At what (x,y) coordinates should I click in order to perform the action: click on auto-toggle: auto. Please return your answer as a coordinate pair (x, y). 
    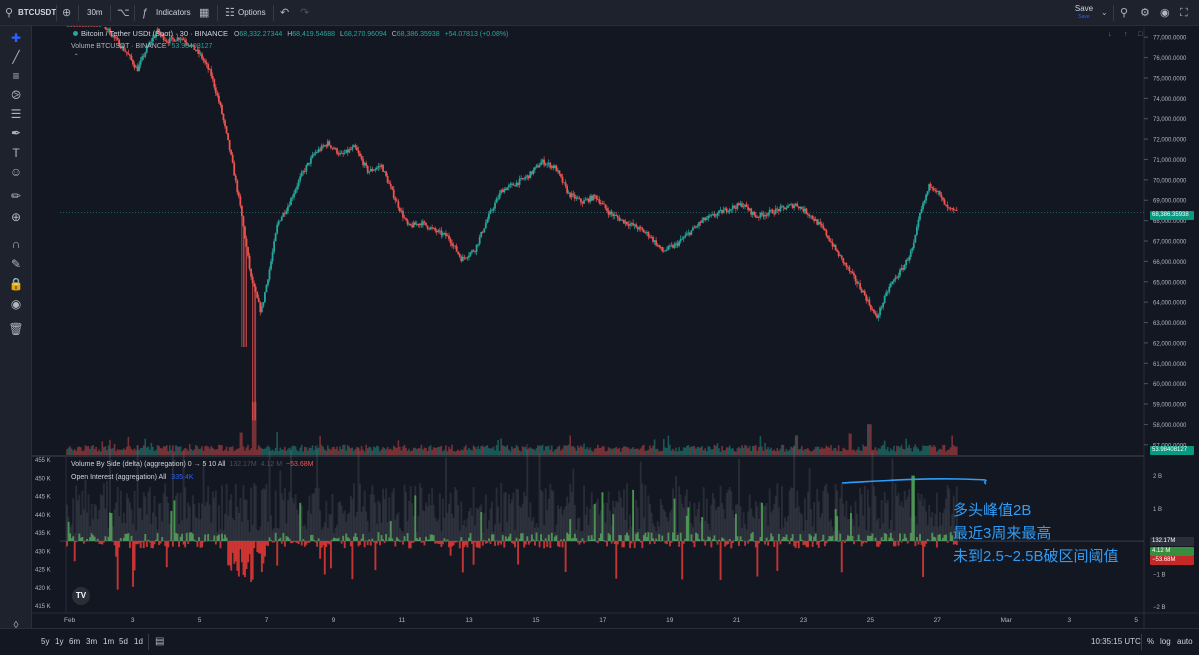
    Looking at the image, I should click on (1185, 642).